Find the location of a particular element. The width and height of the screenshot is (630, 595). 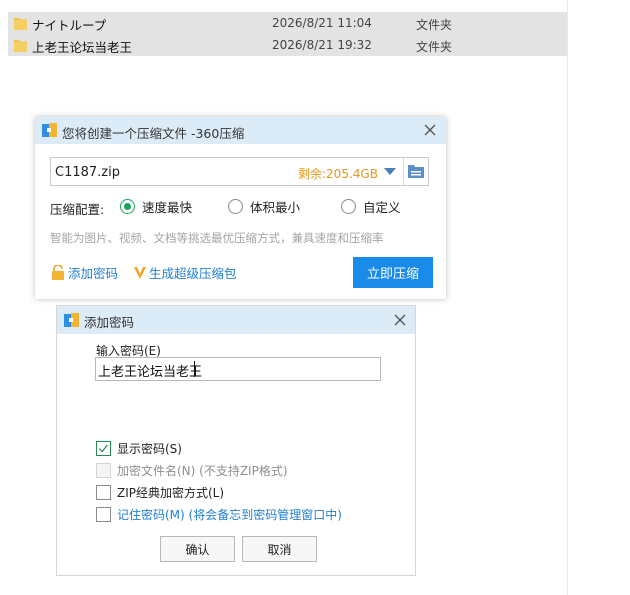

cancel-button: 取消 is located at coordinates (279, 549).